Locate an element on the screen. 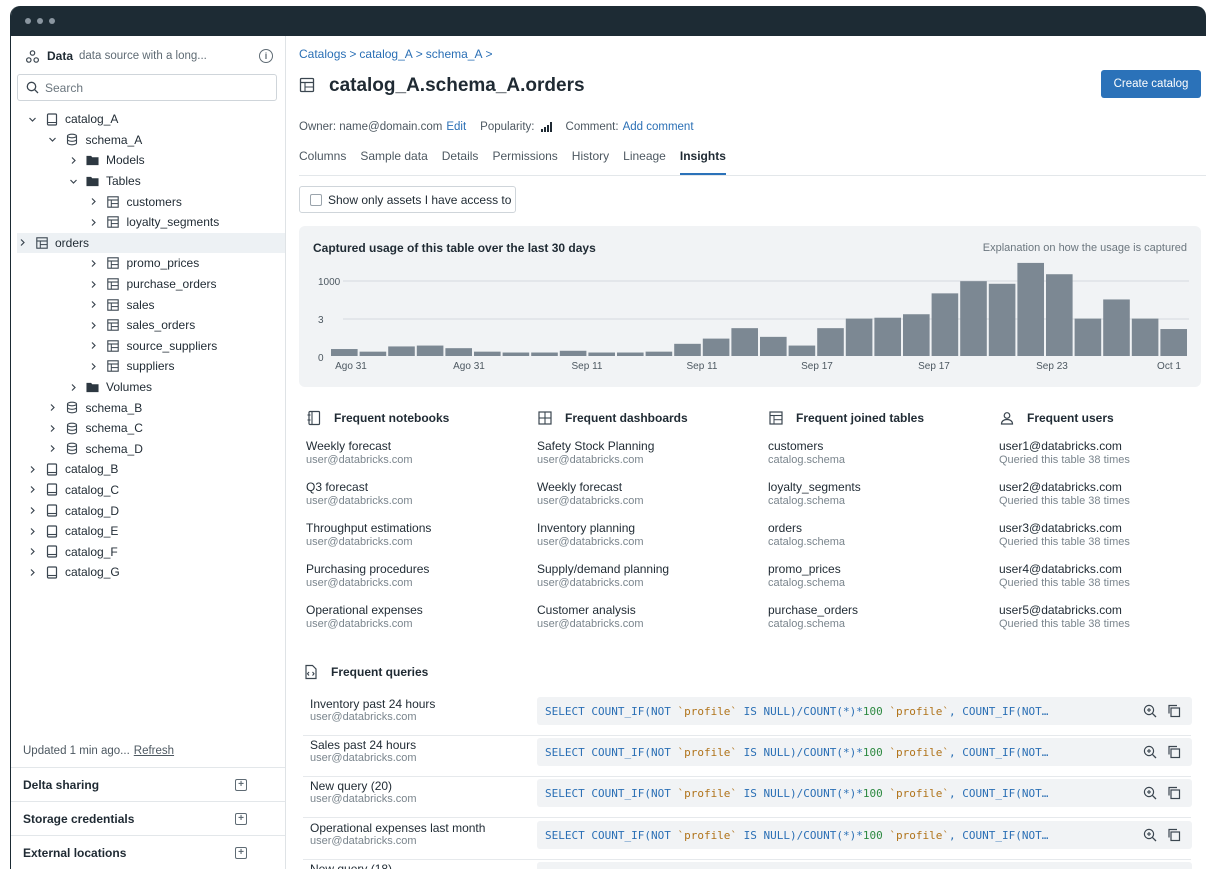 This screenshot has width=1206, height=869. tree-item-suppliers: suppliers is located at coordinates (148, 366).